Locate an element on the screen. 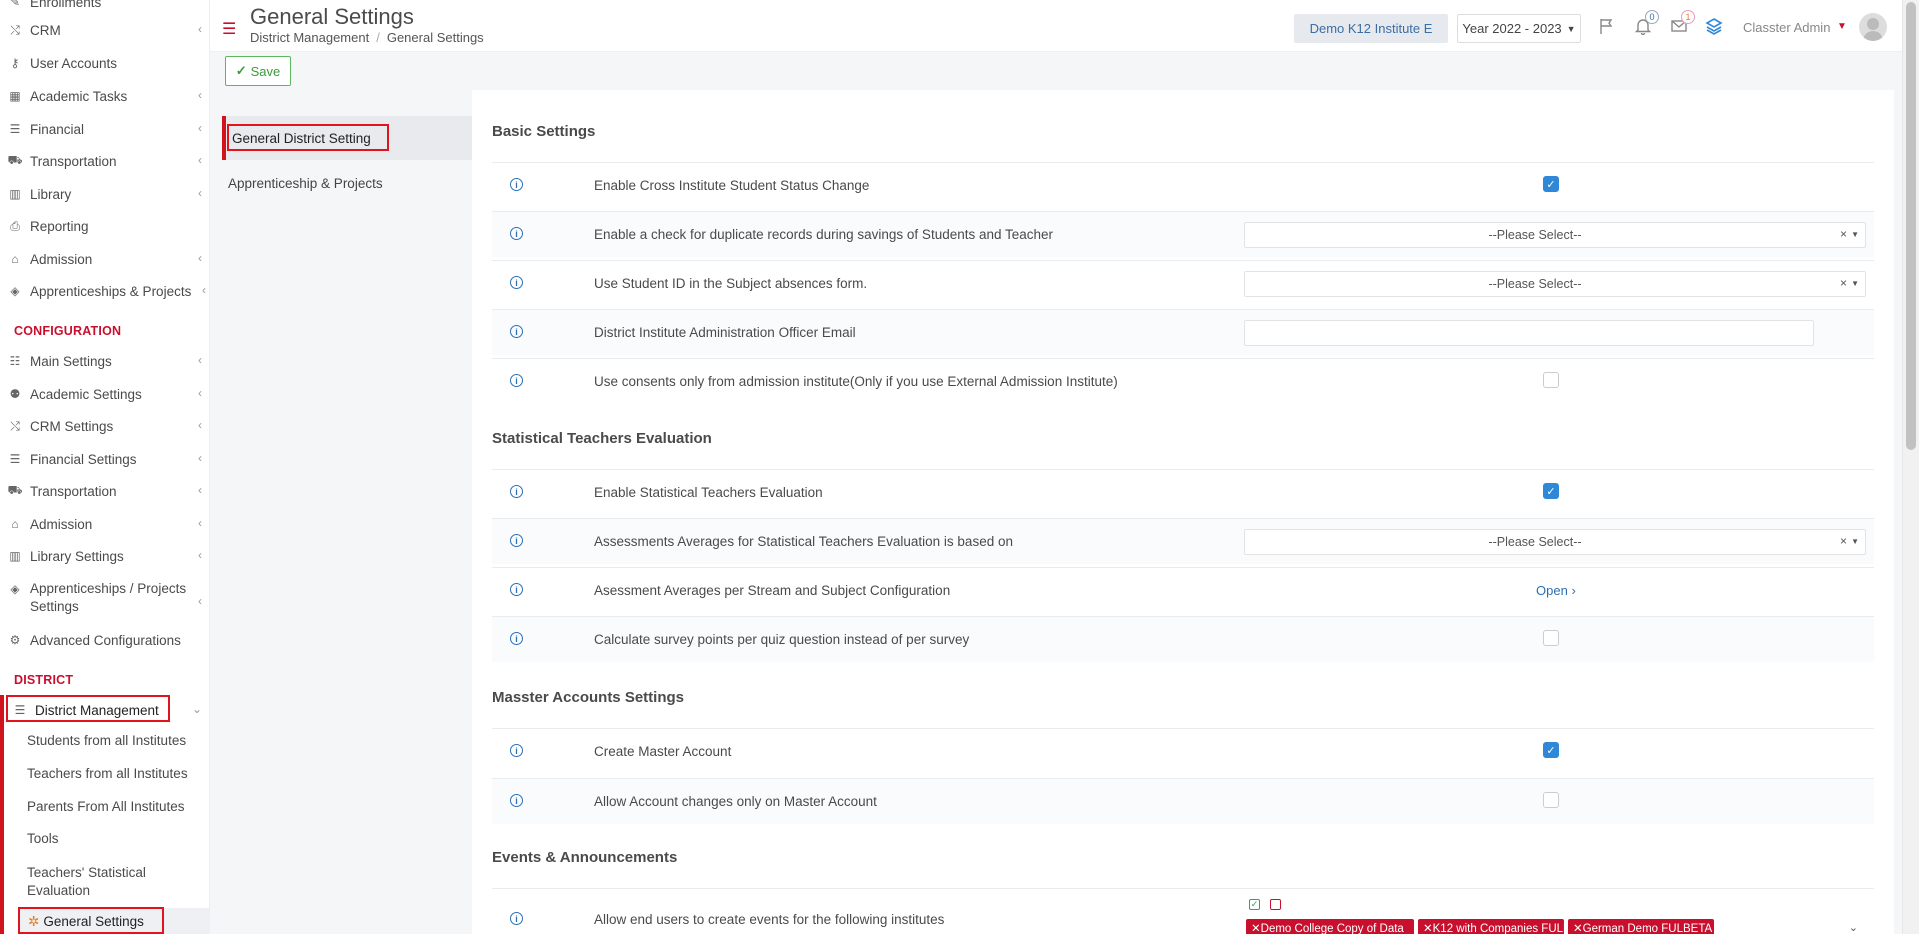  setting-row: i Create Master Account ✓ is located at coordinates (1183, 751).